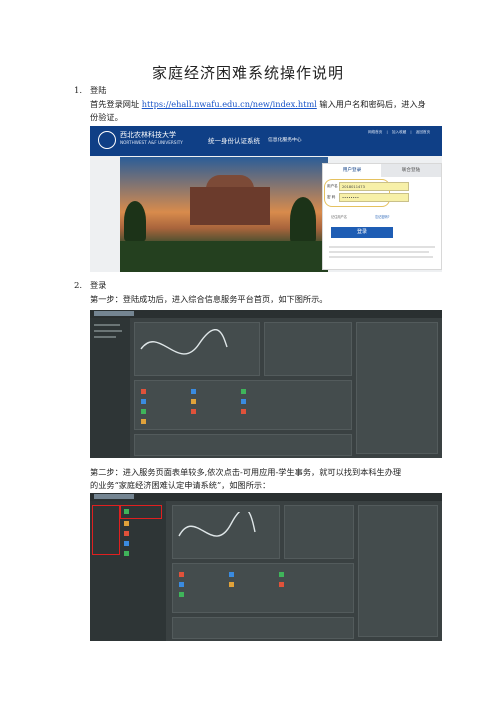  What do you see at coordinates (247, 73) in the screenshot?
I see `document-title: 家庭经济困难系统操作说明` at bounding box center [247, 73].